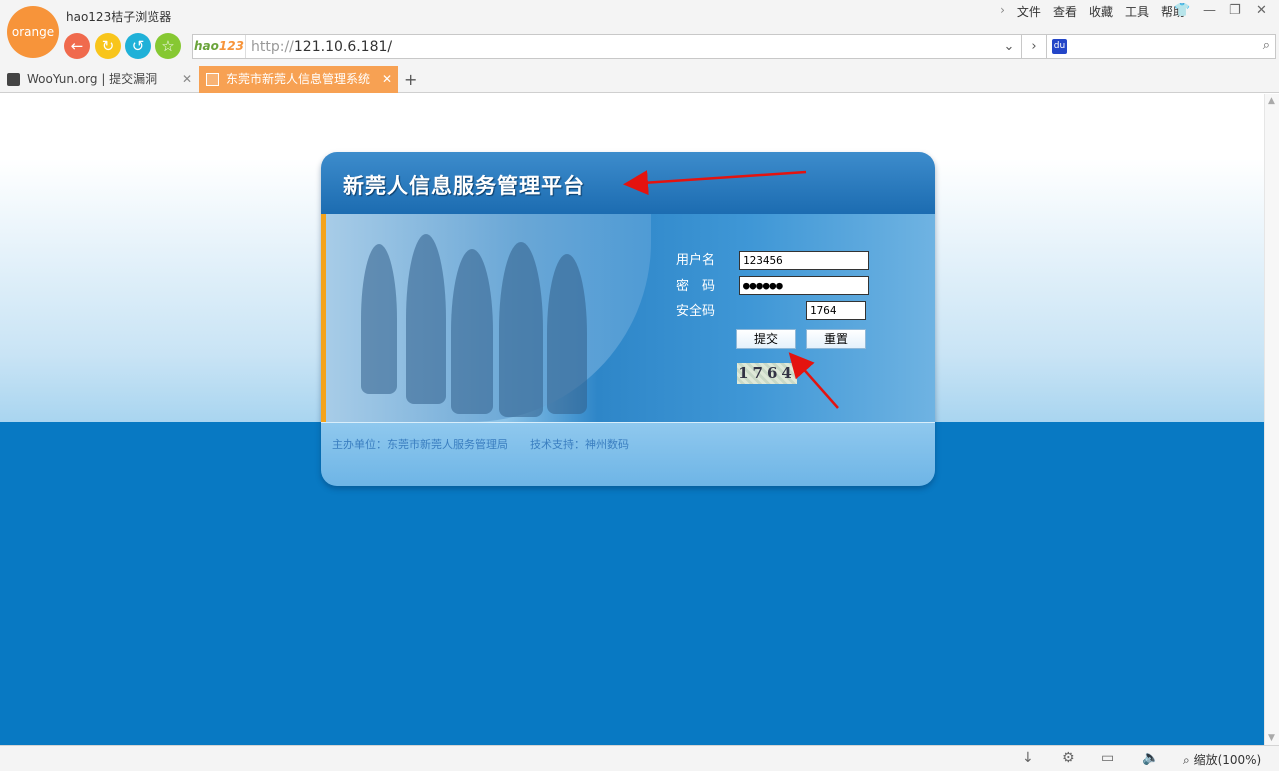  Describe the element at coordinates (1266, 45) in the screenshot. I see `search-icon: ⌕` at that location.